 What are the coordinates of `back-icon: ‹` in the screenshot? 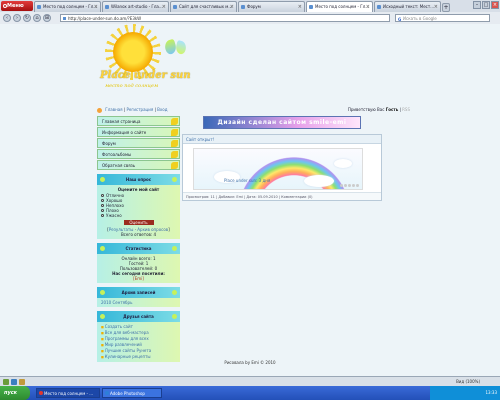 It's located at (7, 18).